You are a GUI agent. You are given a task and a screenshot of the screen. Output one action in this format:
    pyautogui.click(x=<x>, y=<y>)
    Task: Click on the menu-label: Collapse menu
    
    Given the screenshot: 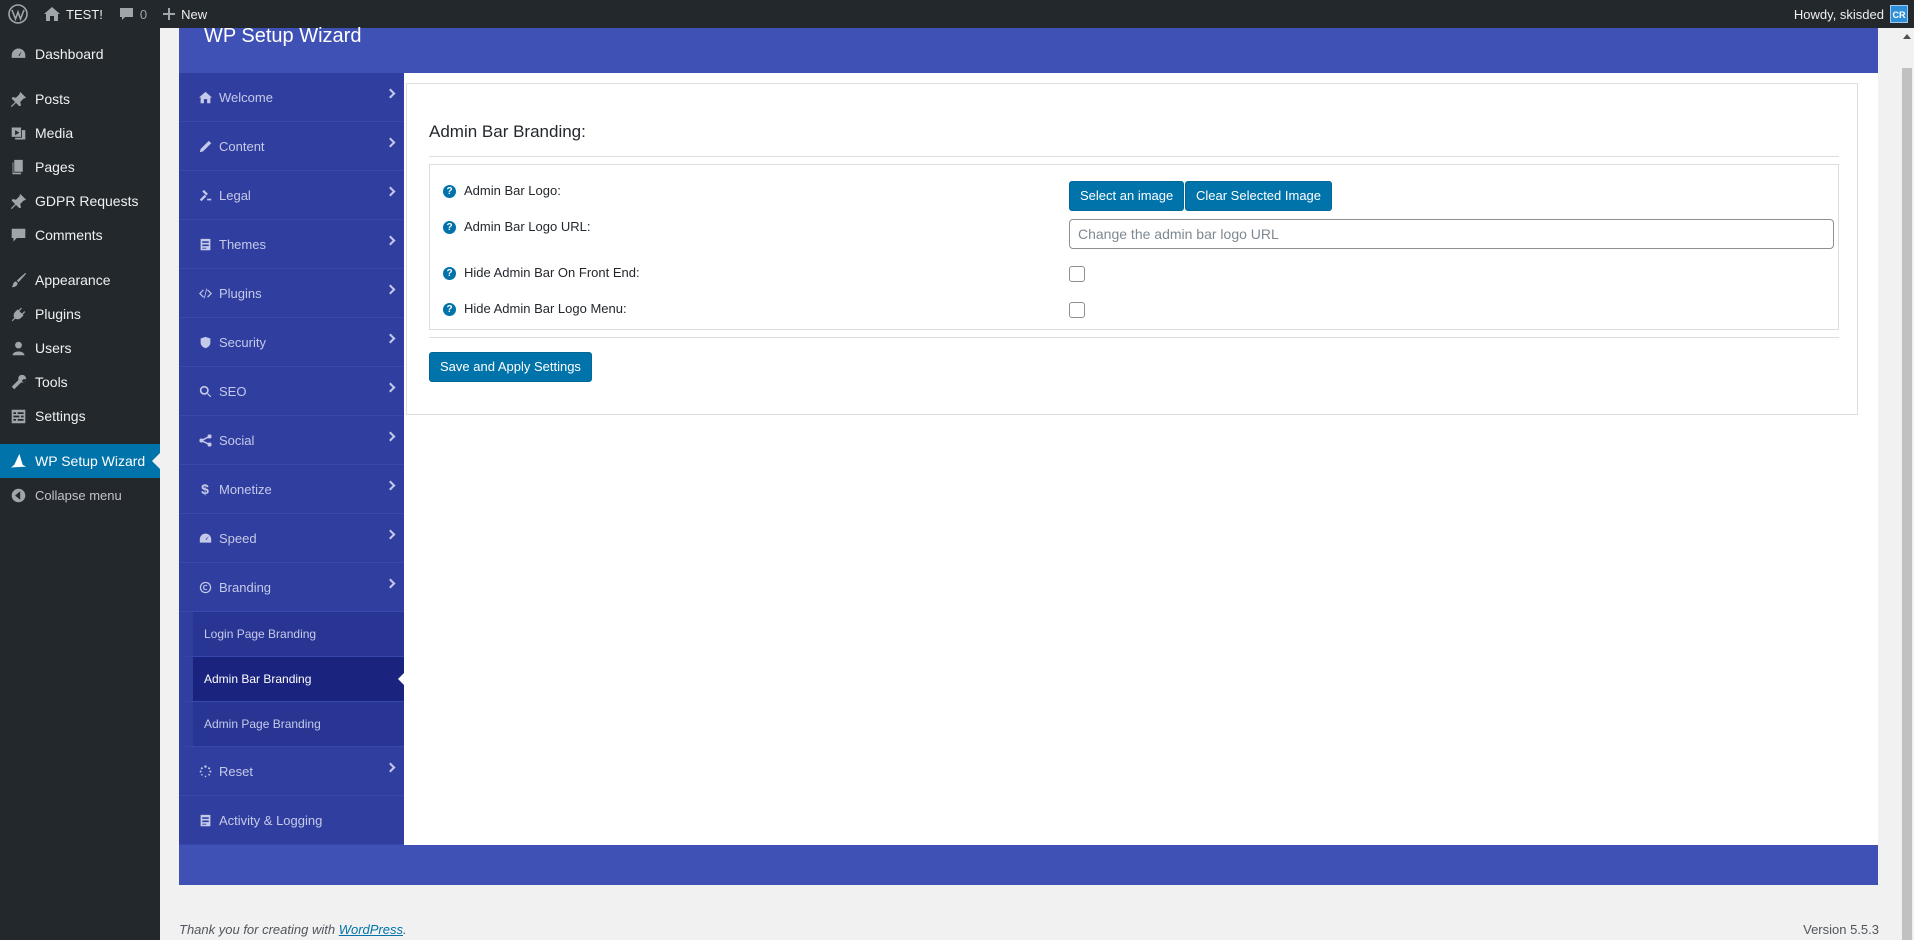 What is the action you would take?
    pyautogui.click(x=78, y=495)
    